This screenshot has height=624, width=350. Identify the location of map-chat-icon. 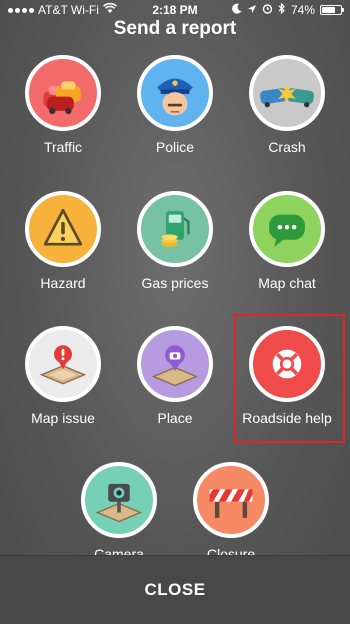
(287, 230).